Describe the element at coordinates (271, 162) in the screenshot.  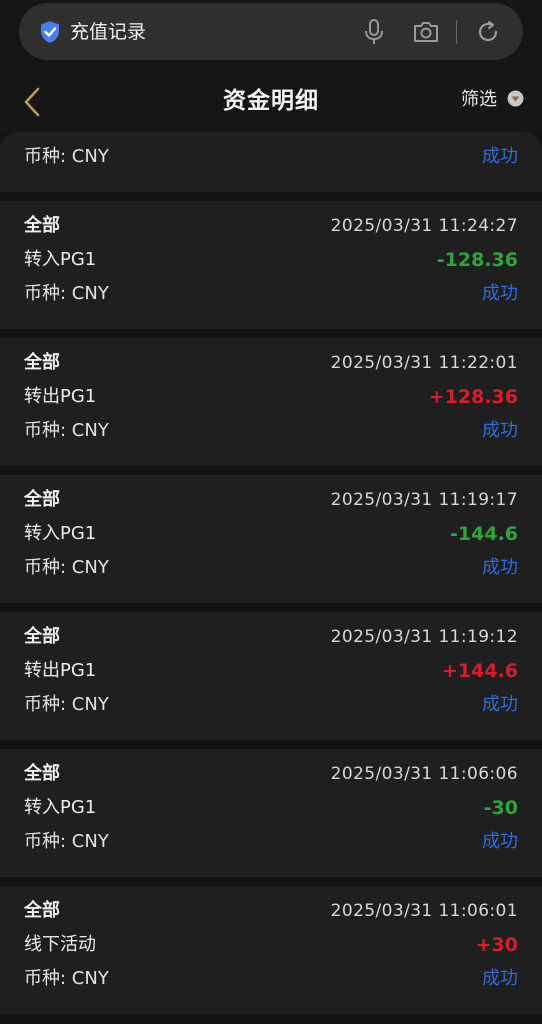
I see `transaction-card-partial: 币种: CNY 成功` at that location.